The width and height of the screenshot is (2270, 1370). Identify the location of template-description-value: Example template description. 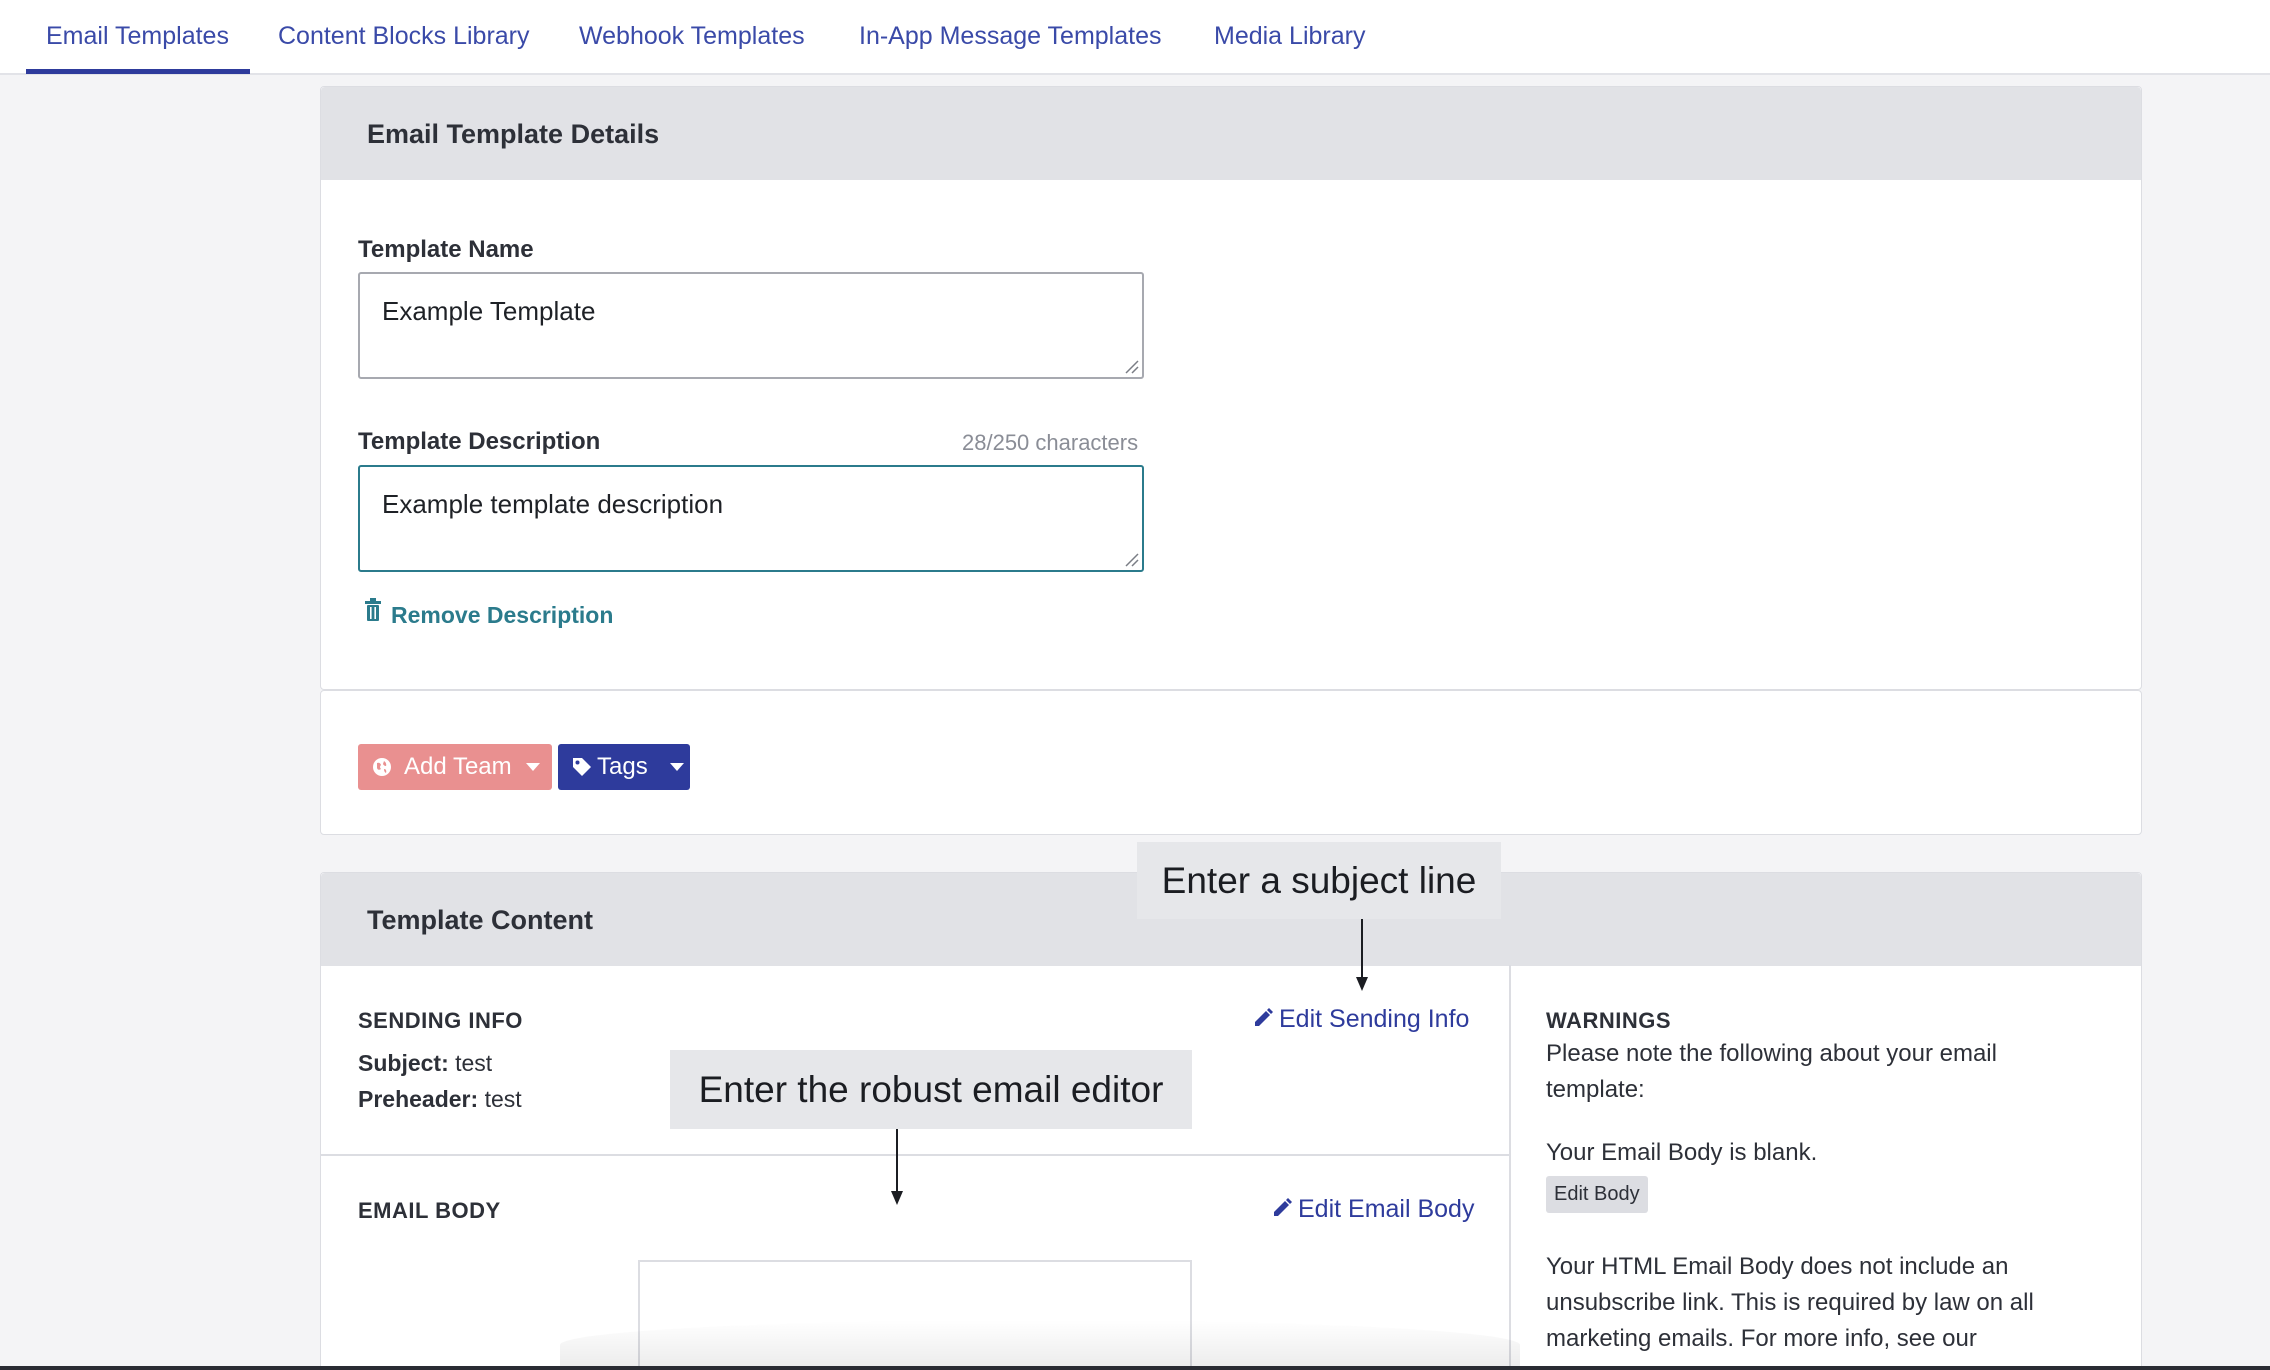
(553, 504).